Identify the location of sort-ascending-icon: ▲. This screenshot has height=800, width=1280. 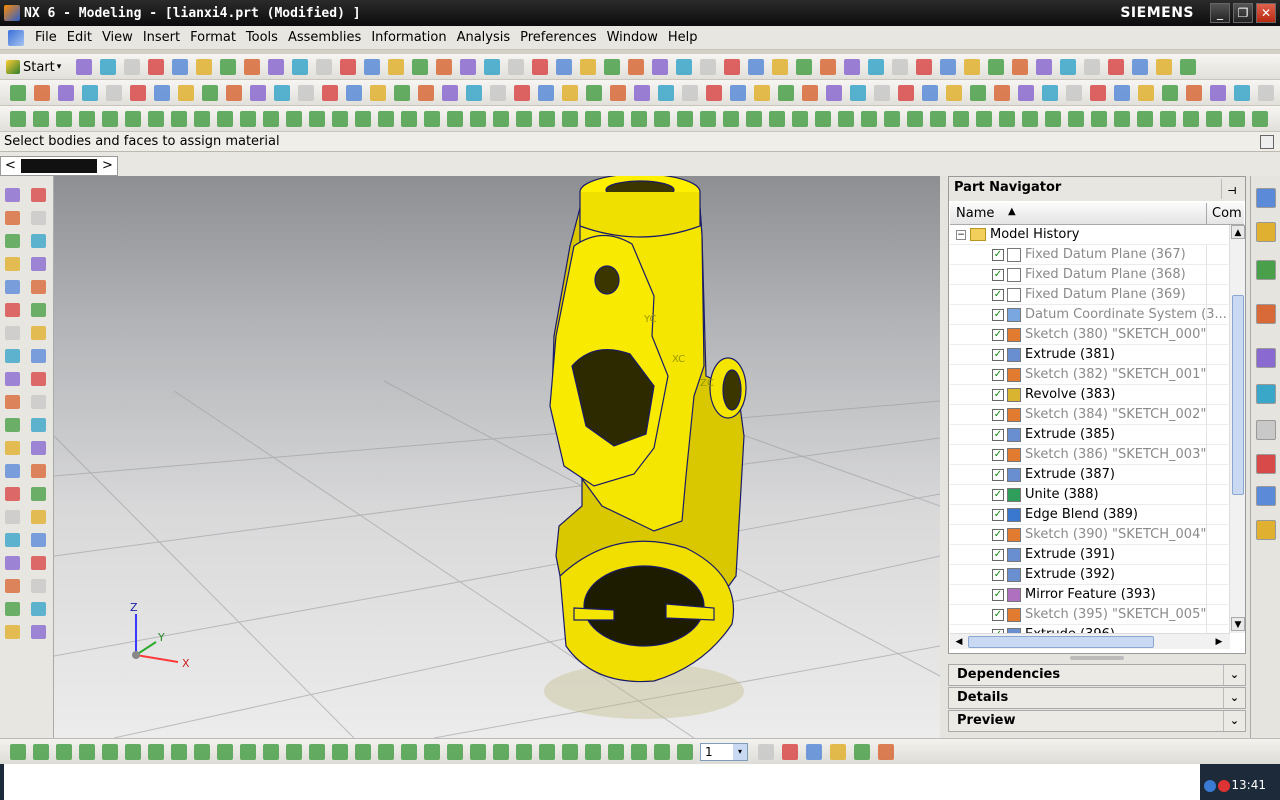
(1012, 211).